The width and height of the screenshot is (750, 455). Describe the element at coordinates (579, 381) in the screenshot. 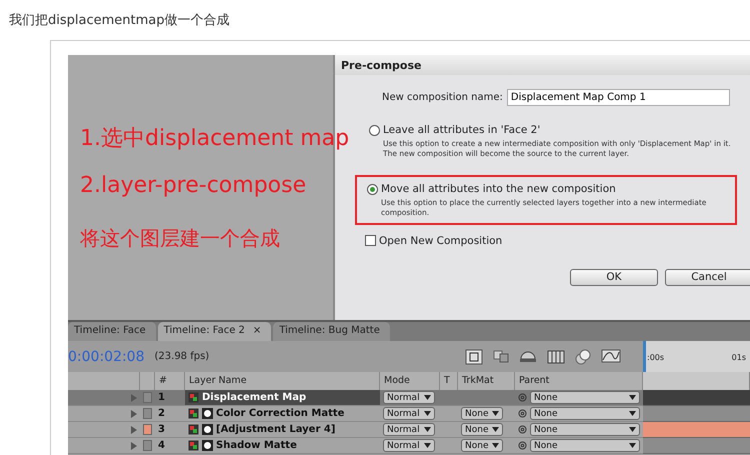

I see `column-header: Parent` at that location.